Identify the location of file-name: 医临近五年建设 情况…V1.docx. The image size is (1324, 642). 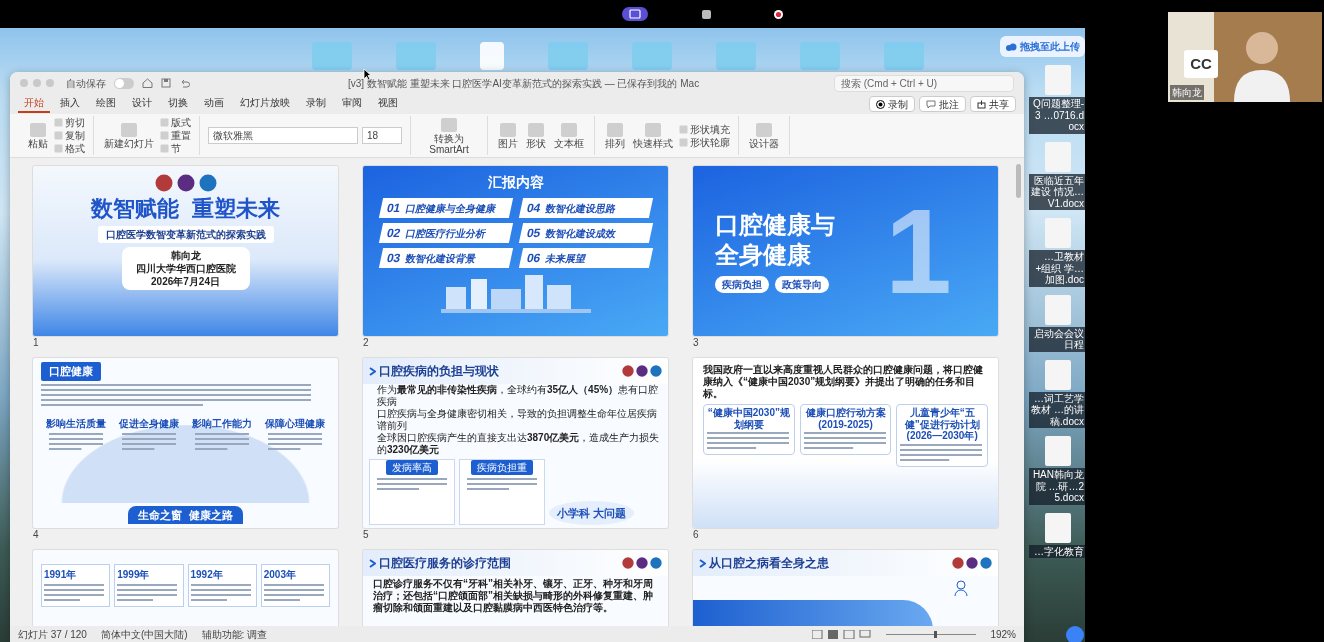
(1057, 191).